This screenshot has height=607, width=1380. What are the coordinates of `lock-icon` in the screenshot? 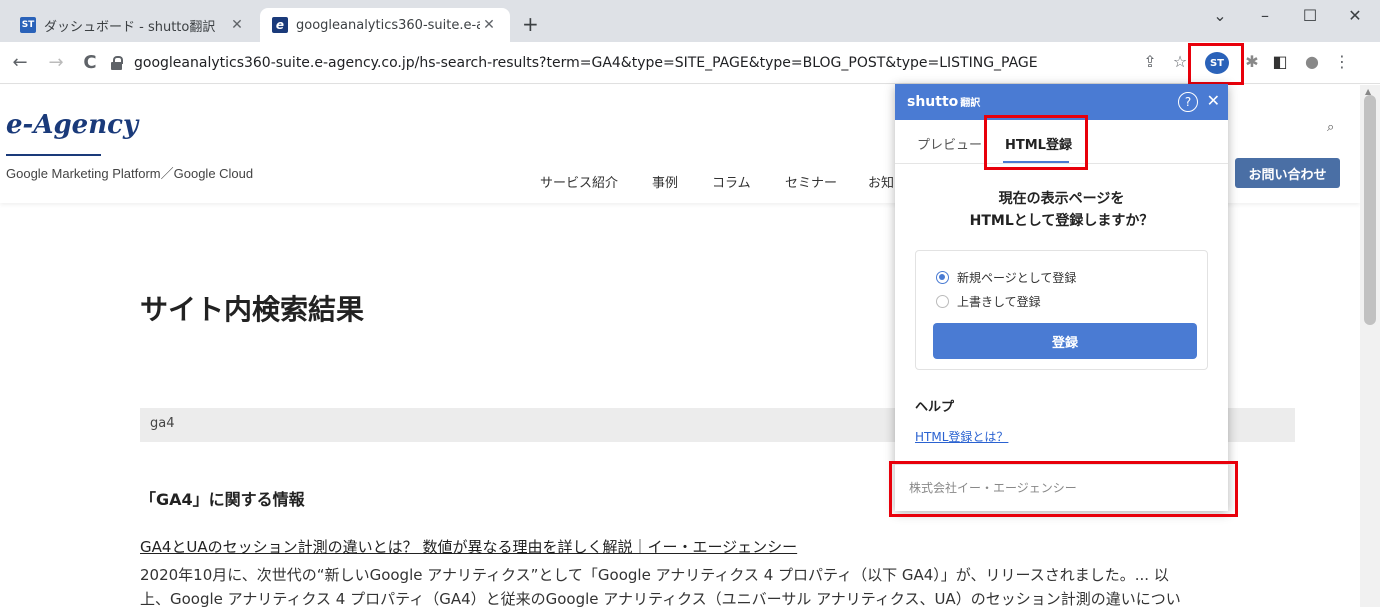 It's located at (117, 63).